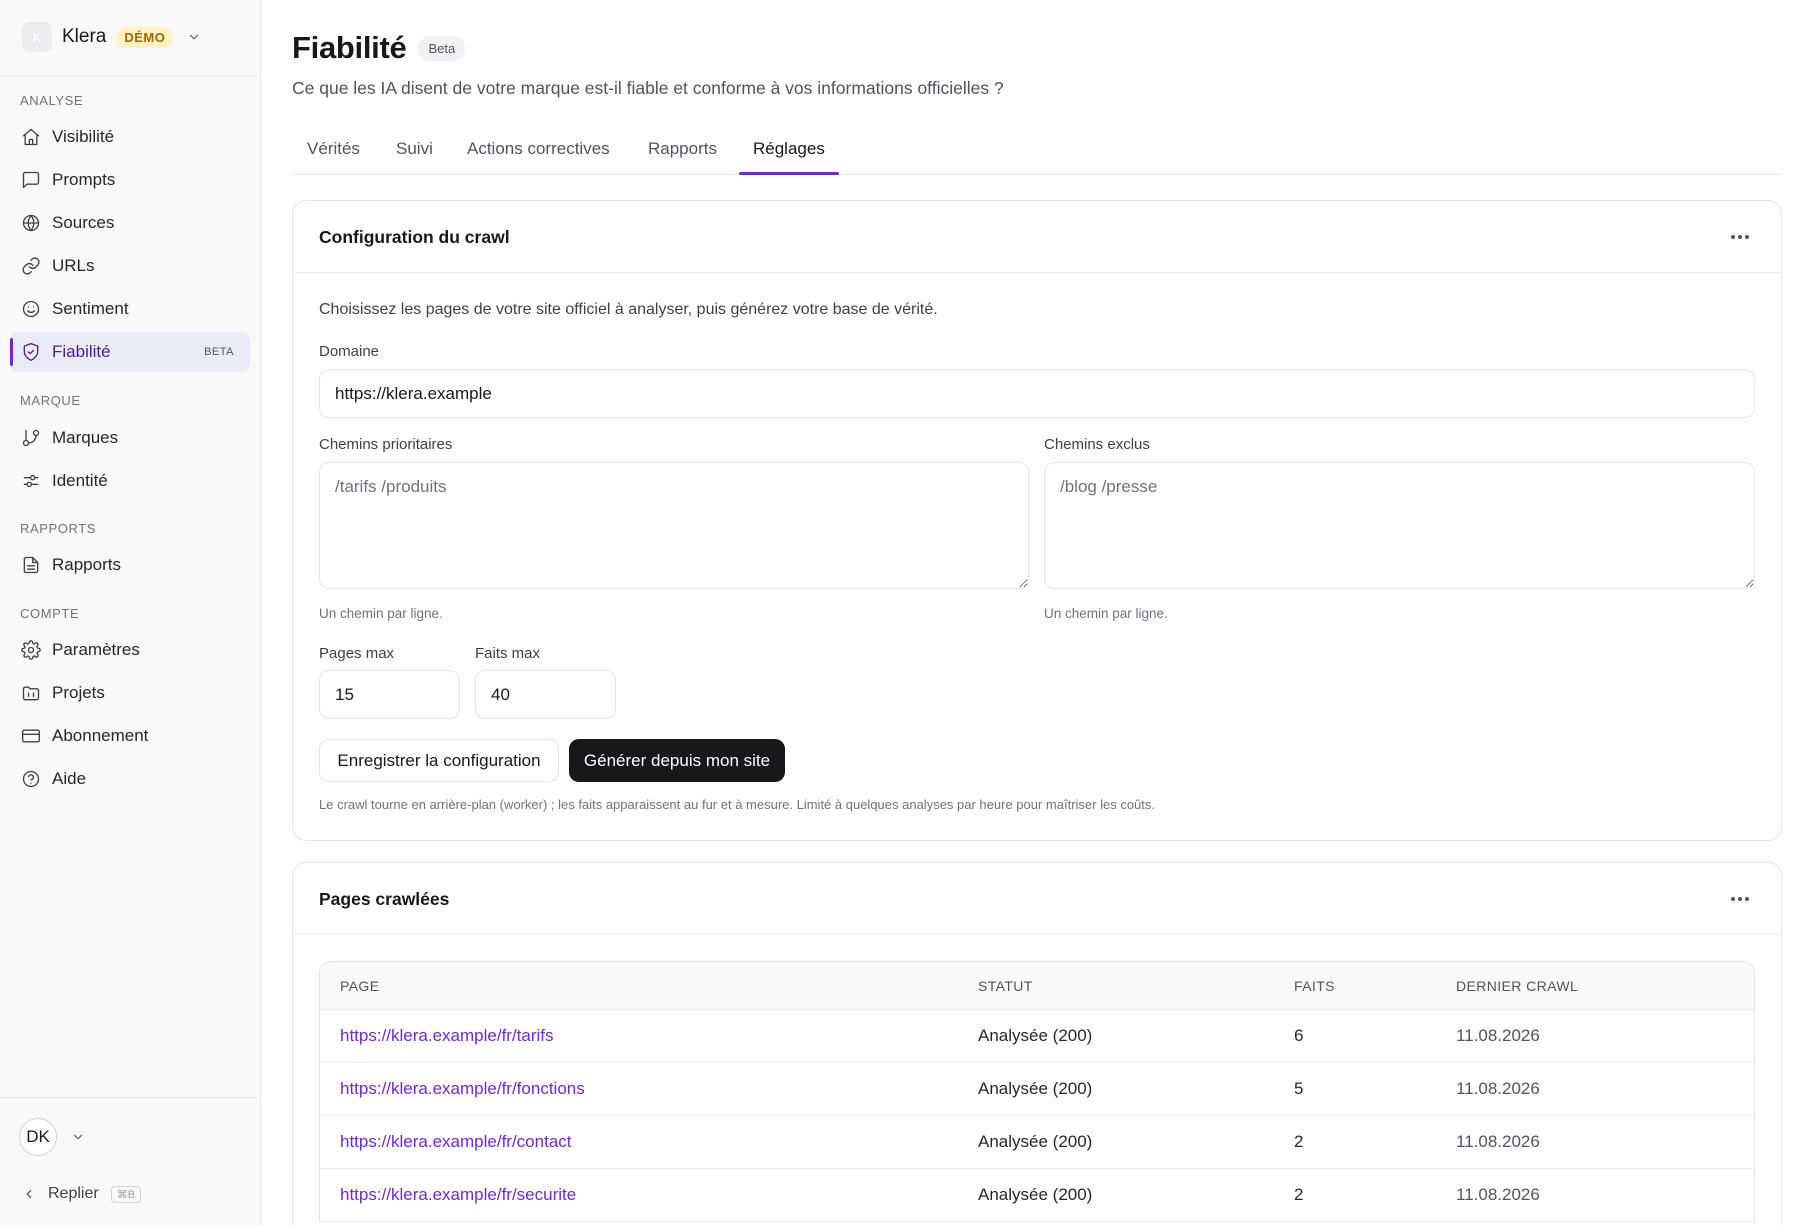  What do you see at coordinates (130, 565) in the screenshot?
I see `sidebar-item-rapports: Rapports` at bounding box center [130, 565].